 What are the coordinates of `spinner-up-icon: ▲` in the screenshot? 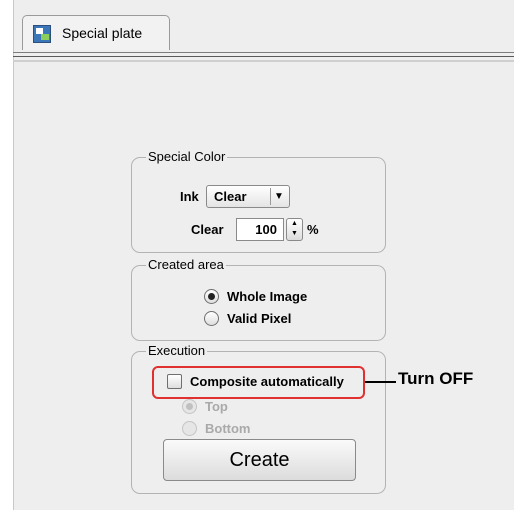 It's located at (294, 224).